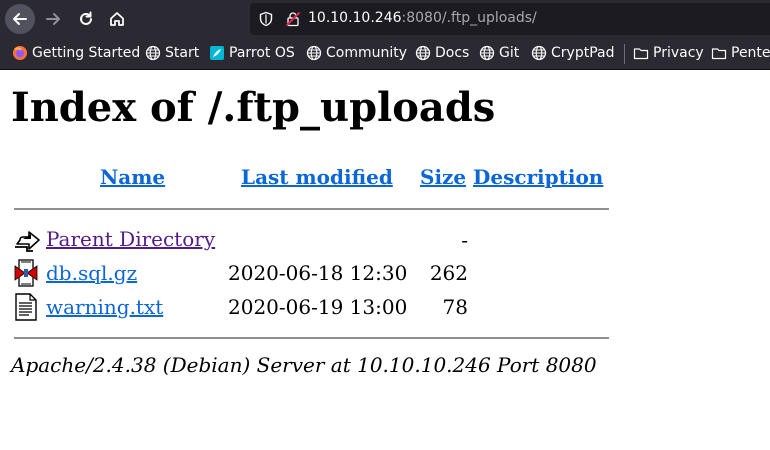 This screenshot has width=770, height=450. Describe the element at coordinates (217, 53) in the screenshot. I see `parrot-icon` at that location.